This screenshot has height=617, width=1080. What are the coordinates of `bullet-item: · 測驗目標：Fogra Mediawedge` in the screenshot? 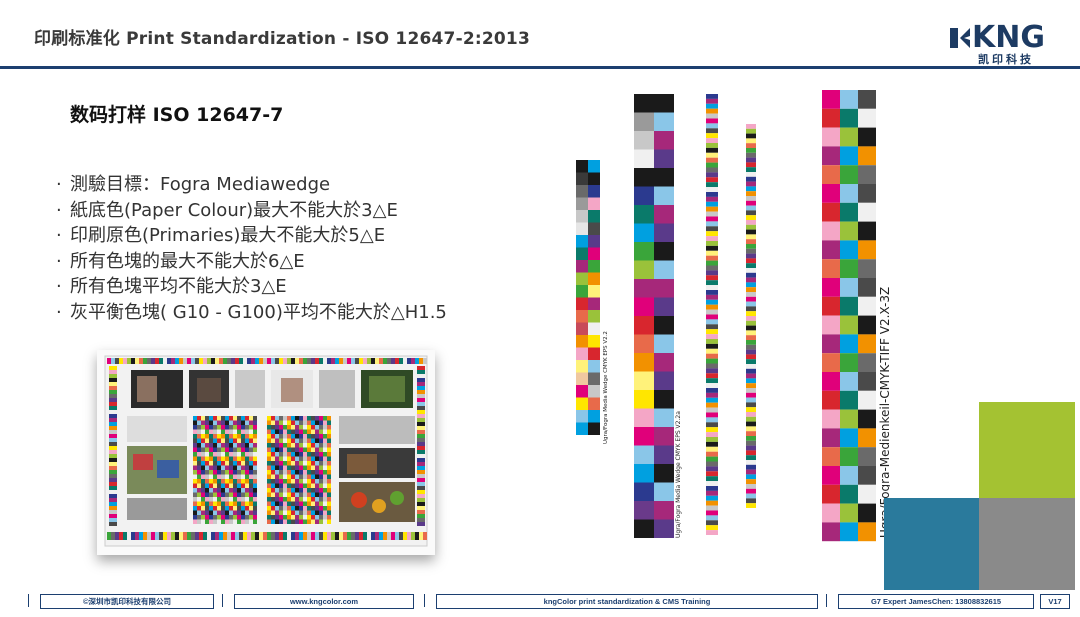 It's located at (193, 184).